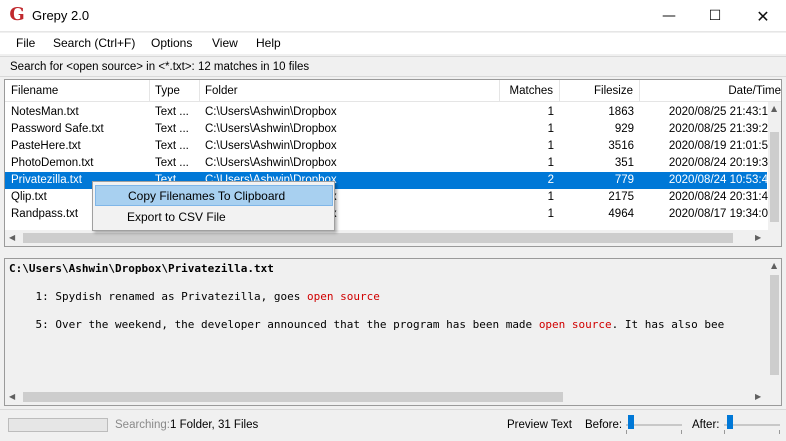 The height and width of the screenshot is (441, 786). Describe the element at coordinates (550, 180) in the screenshot. I see `cell-matches: 2` at that location.